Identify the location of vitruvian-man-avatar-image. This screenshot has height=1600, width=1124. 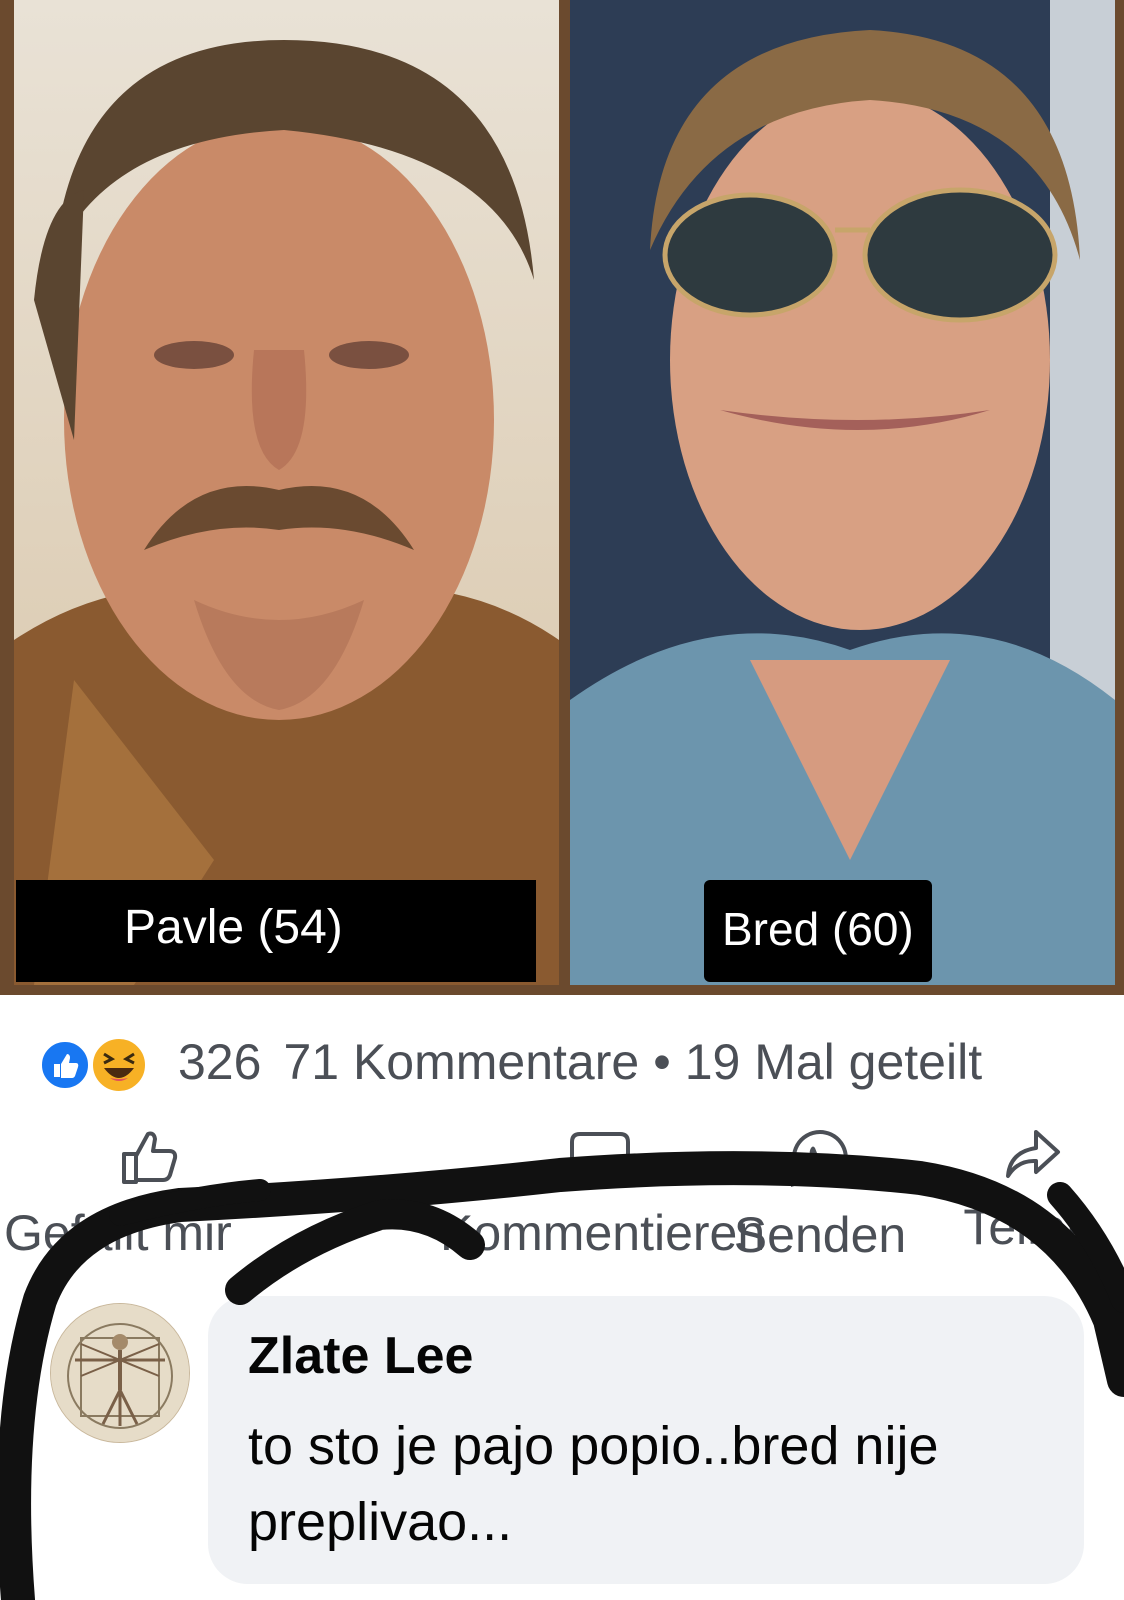
(120, 1373).